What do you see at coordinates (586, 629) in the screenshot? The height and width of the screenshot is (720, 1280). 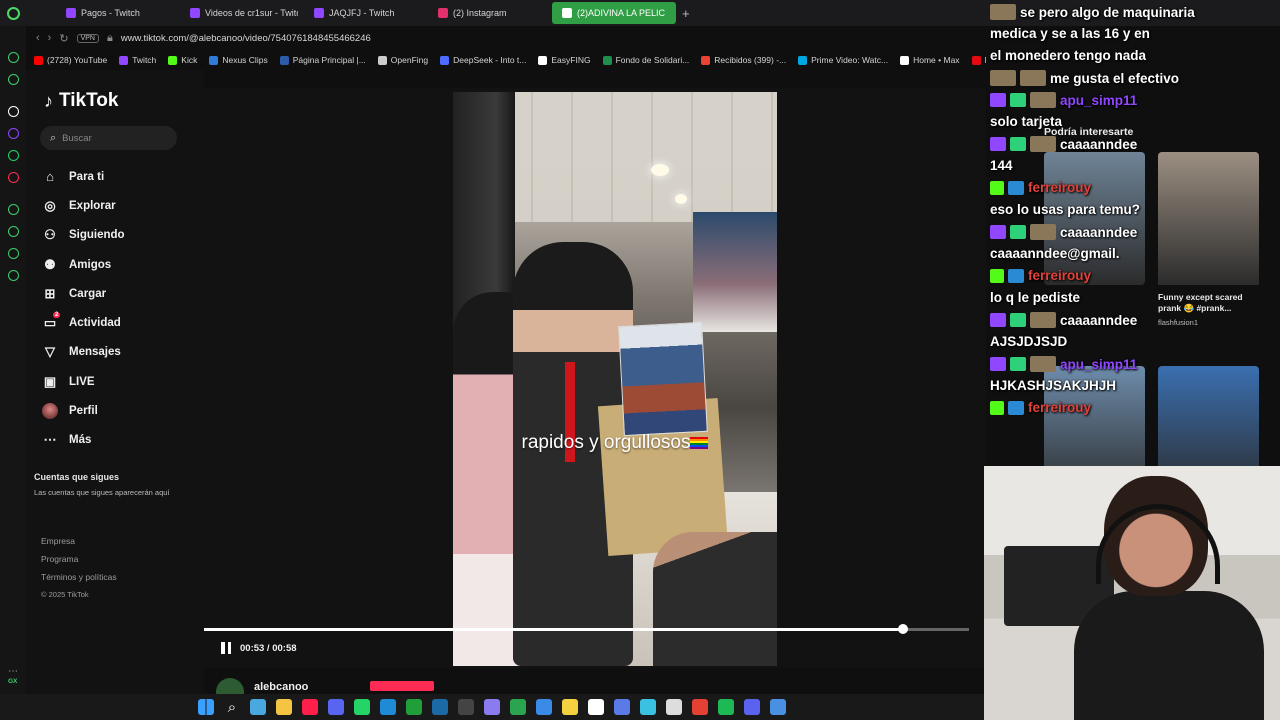 I see `video-progress-bar` at bounding box center [586, 629].